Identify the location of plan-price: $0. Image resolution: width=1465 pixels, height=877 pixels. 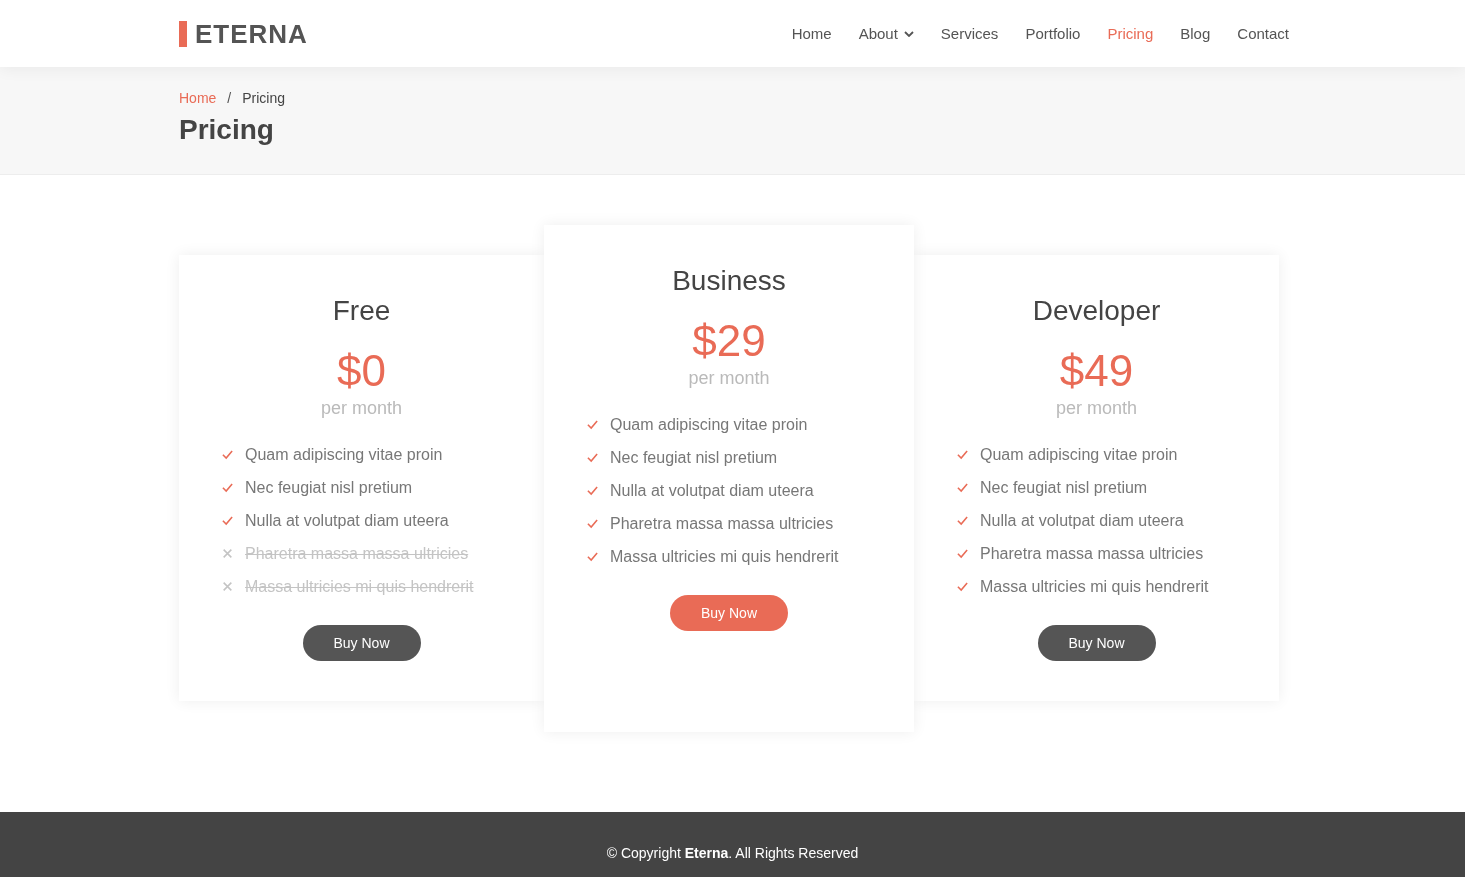
(361, 371).